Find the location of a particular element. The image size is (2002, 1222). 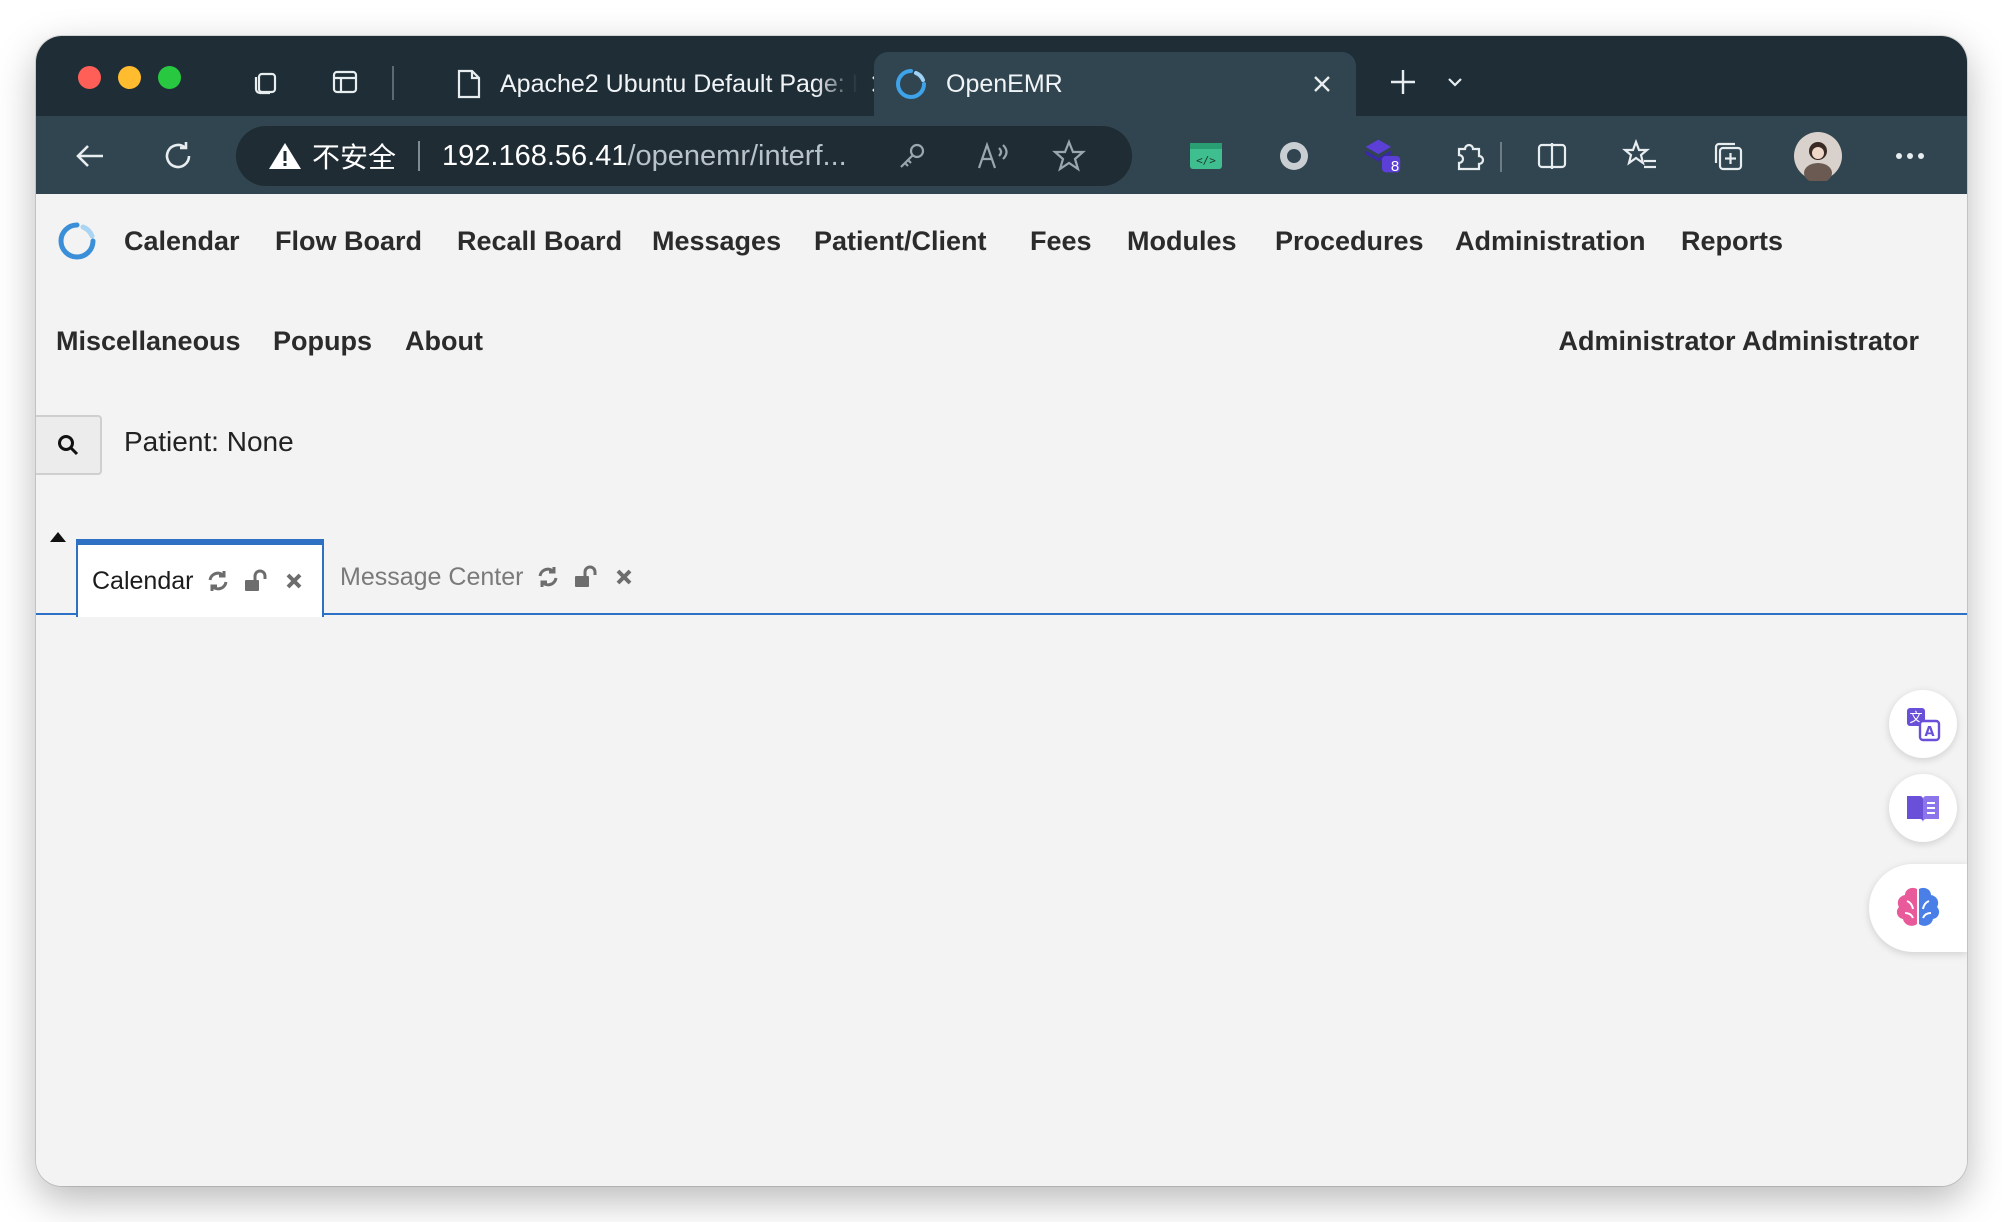

favorite-star-icon is located at coordinates (1069, 156).